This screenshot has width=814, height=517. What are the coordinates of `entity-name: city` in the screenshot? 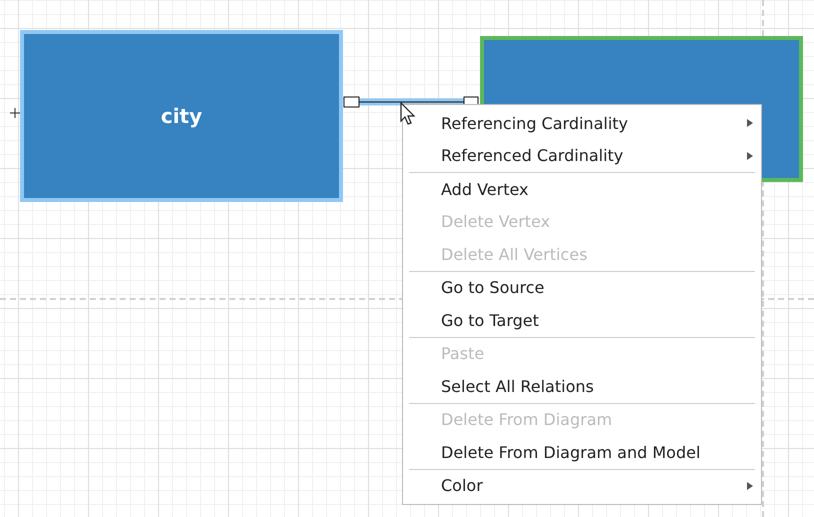 It's located at (181, 116).